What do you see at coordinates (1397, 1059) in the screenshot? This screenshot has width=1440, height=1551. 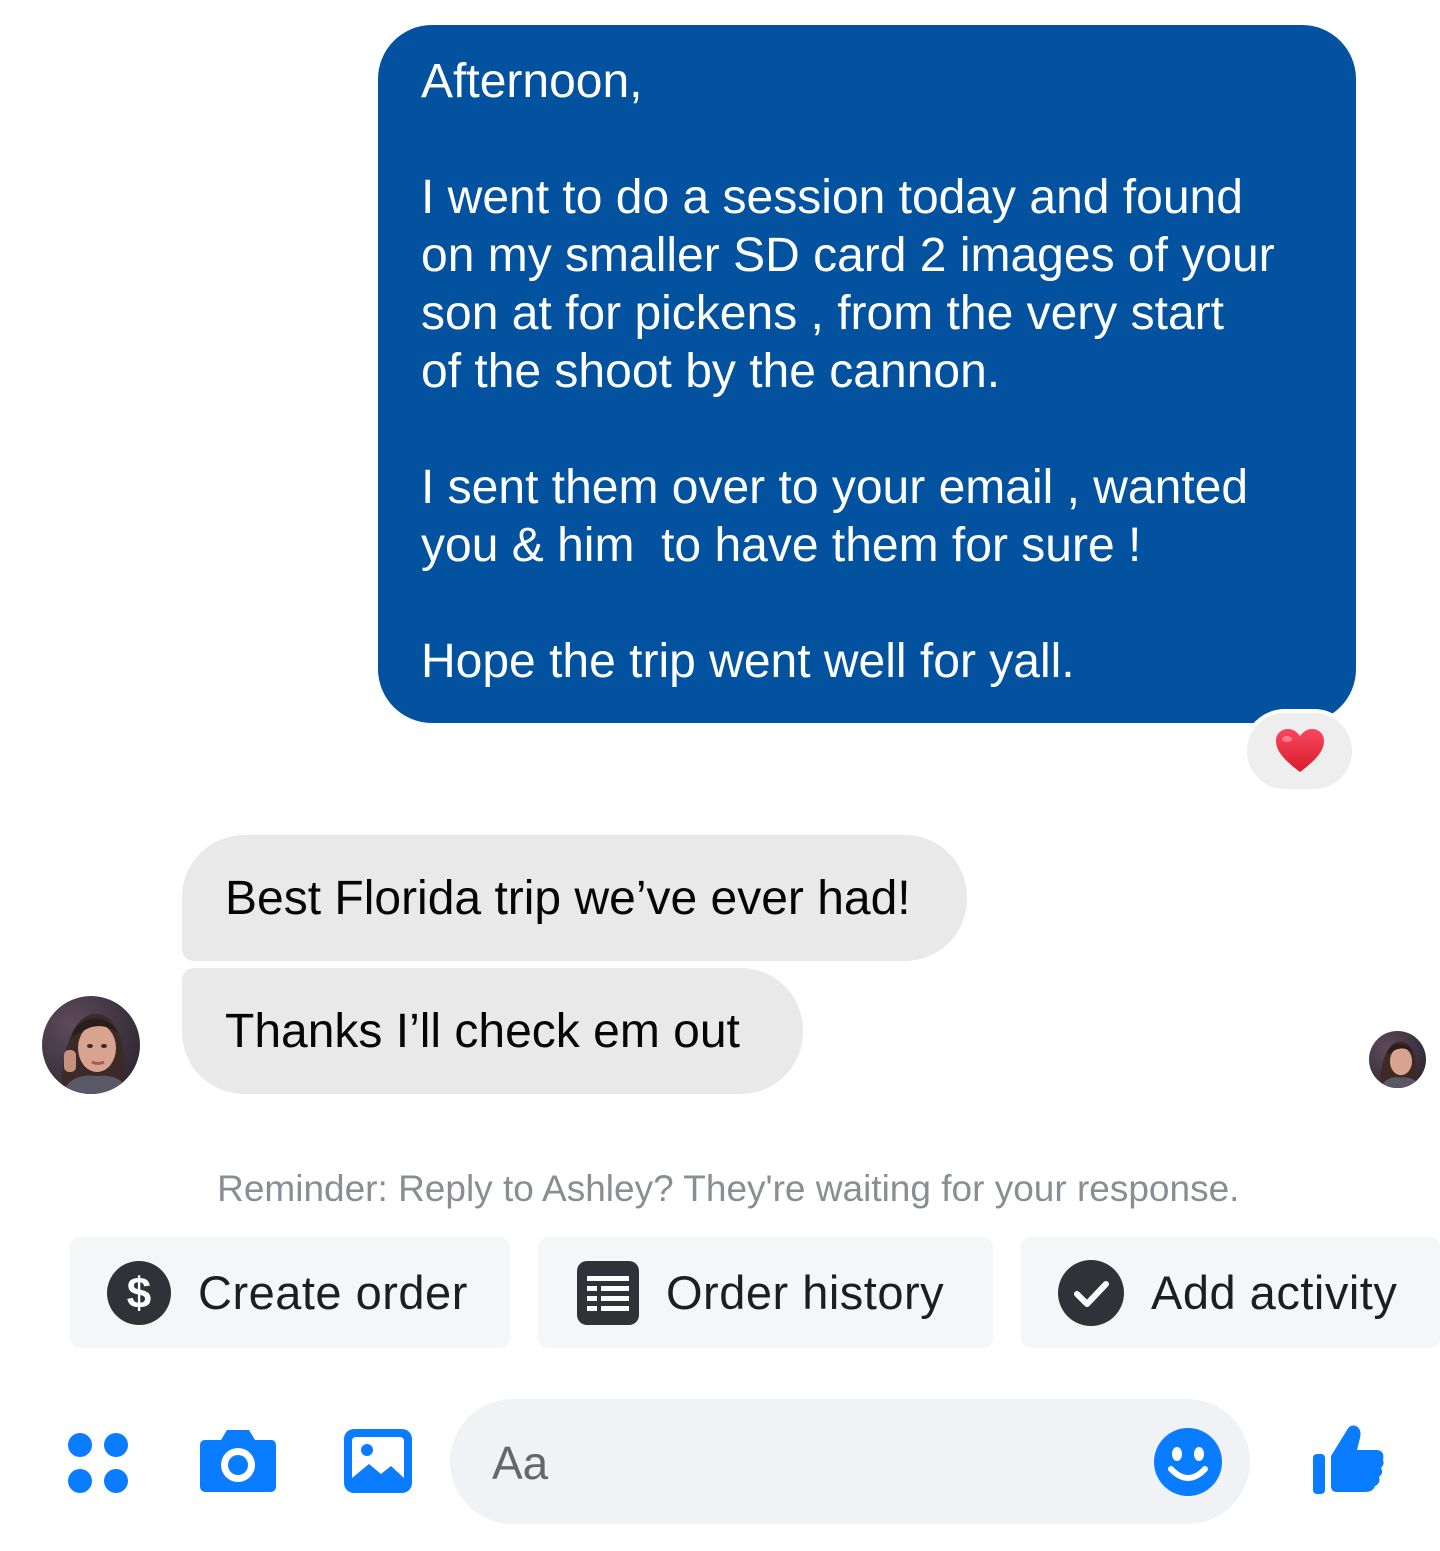 I see `read-receipt-avatar` at bounding box center [1397, 1059].